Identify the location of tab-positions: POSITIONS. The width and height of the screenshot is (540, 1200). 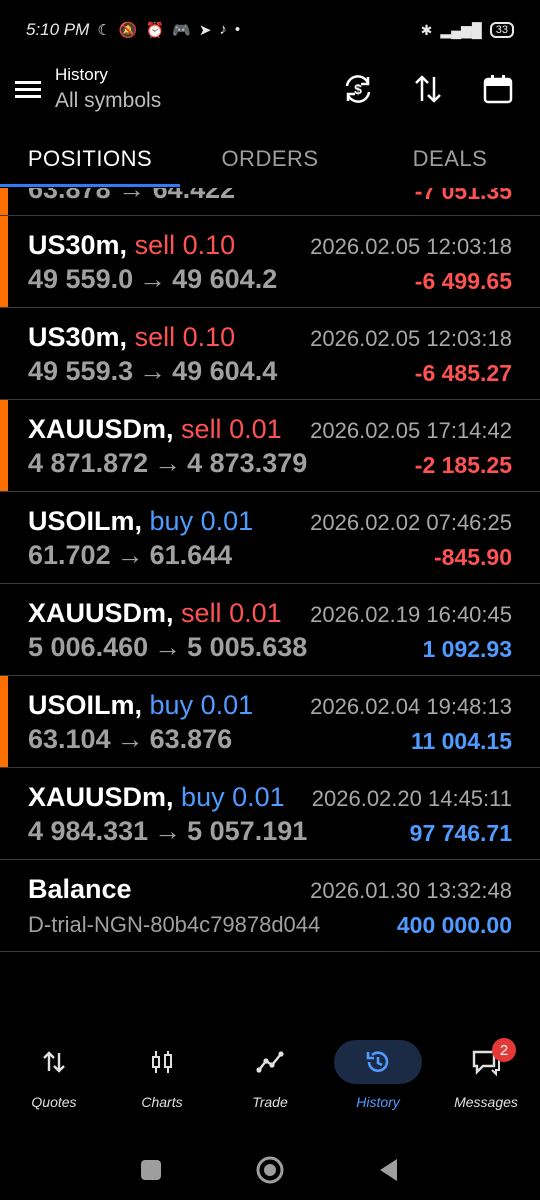
(90, 158).